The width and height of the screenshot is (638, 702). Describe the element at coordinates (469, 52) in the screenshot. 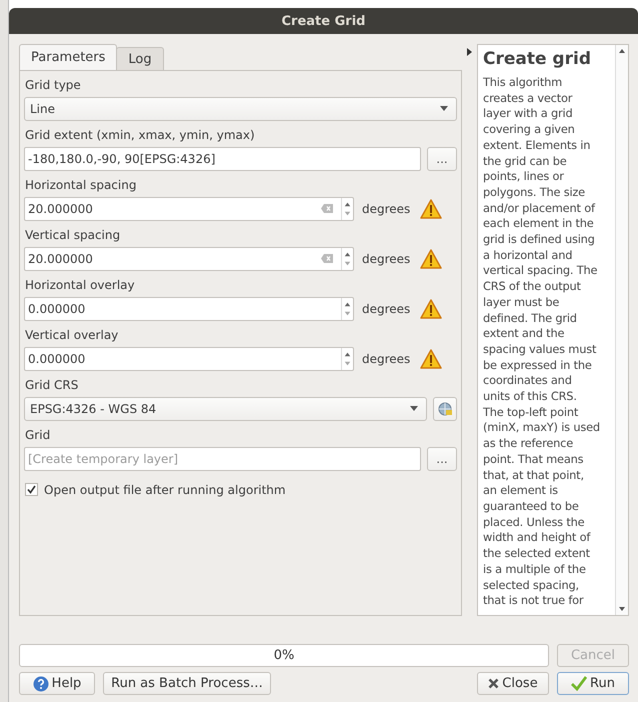

I see `expand-arrow-icon` at that location.